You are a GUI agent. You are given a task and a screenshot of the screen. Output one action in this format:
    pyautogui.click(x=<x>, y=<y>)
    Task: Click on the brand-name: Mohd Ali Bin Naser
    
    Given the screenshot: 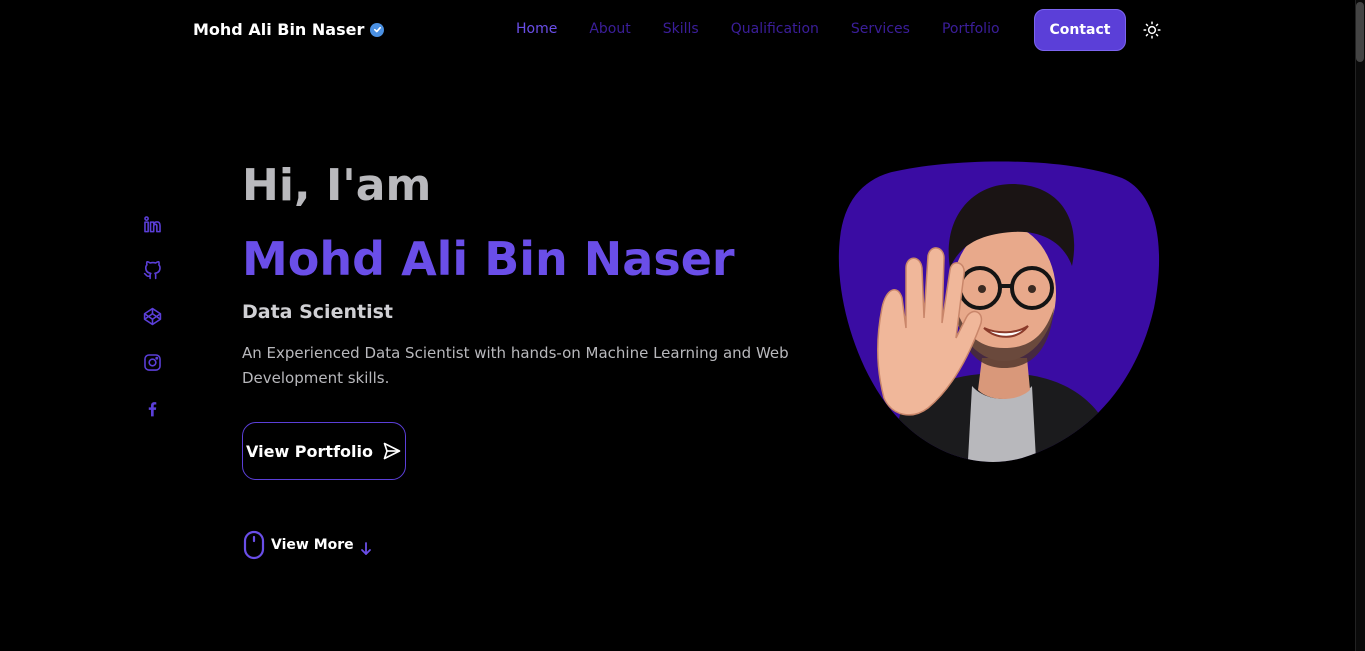 What is the action you would take?
    pyautogui.click(x=278, y=29)
    